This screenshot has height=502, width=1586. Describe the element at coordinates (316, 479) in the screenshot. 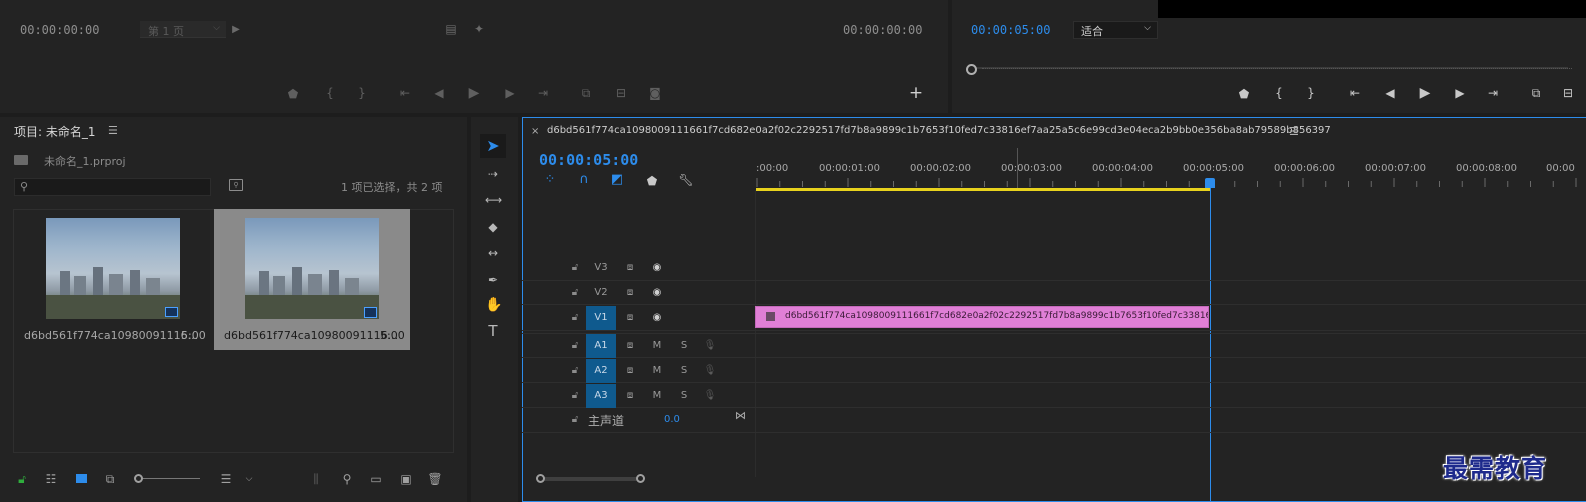

I see `automate-to-sequence-icon: ⫼` at that location.